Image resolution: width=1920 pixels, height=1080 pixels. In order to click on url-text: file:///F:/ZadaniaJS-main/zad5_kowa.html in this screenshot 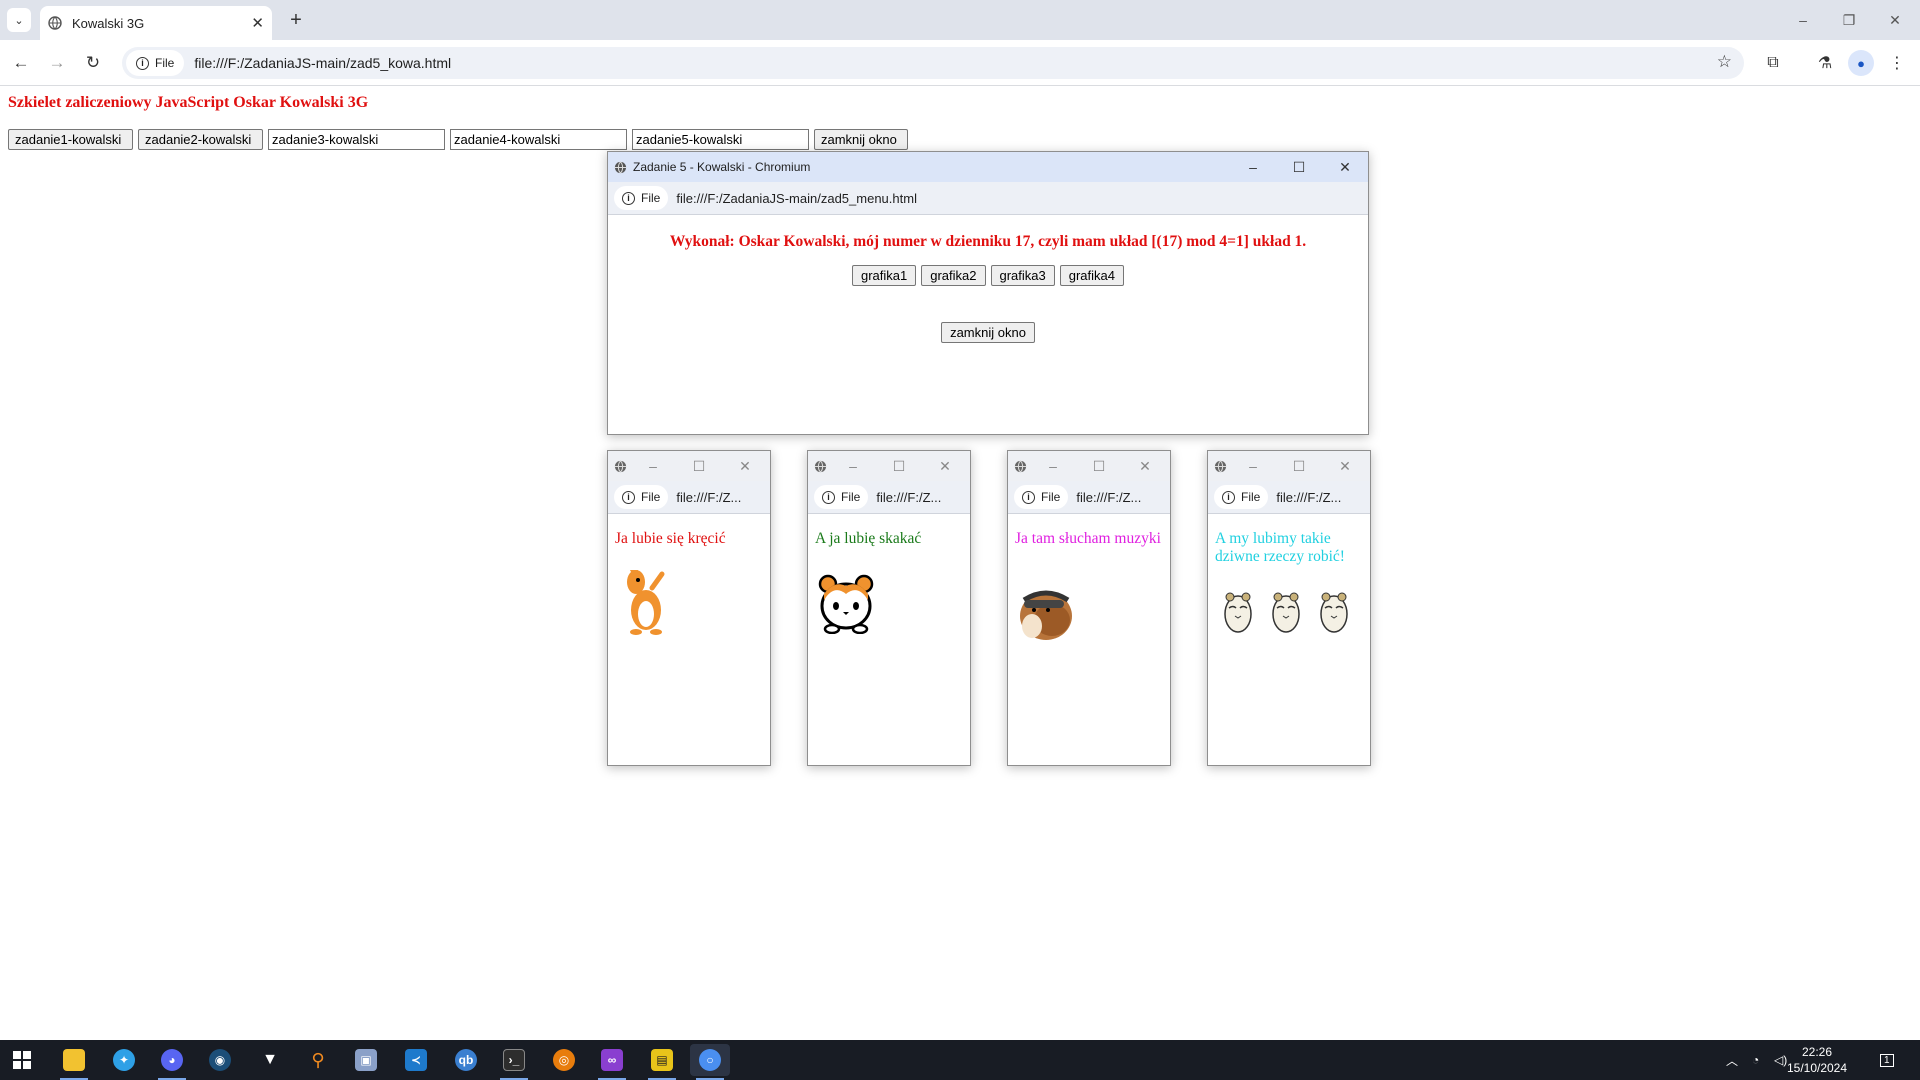, I will do `click(322, 63)`.